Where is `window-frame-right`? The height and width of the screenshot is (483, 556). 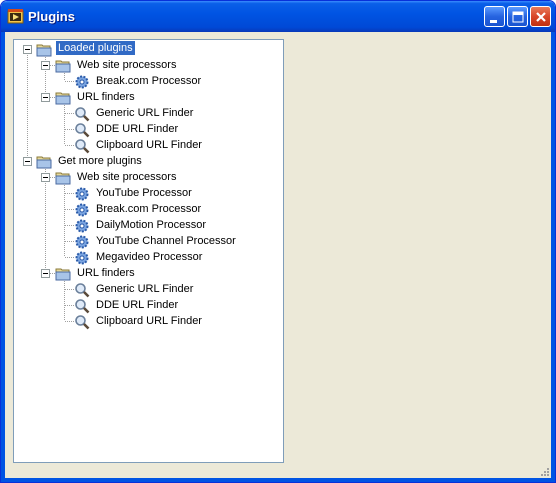 window-frame-right is located at coordinates (553, 257).